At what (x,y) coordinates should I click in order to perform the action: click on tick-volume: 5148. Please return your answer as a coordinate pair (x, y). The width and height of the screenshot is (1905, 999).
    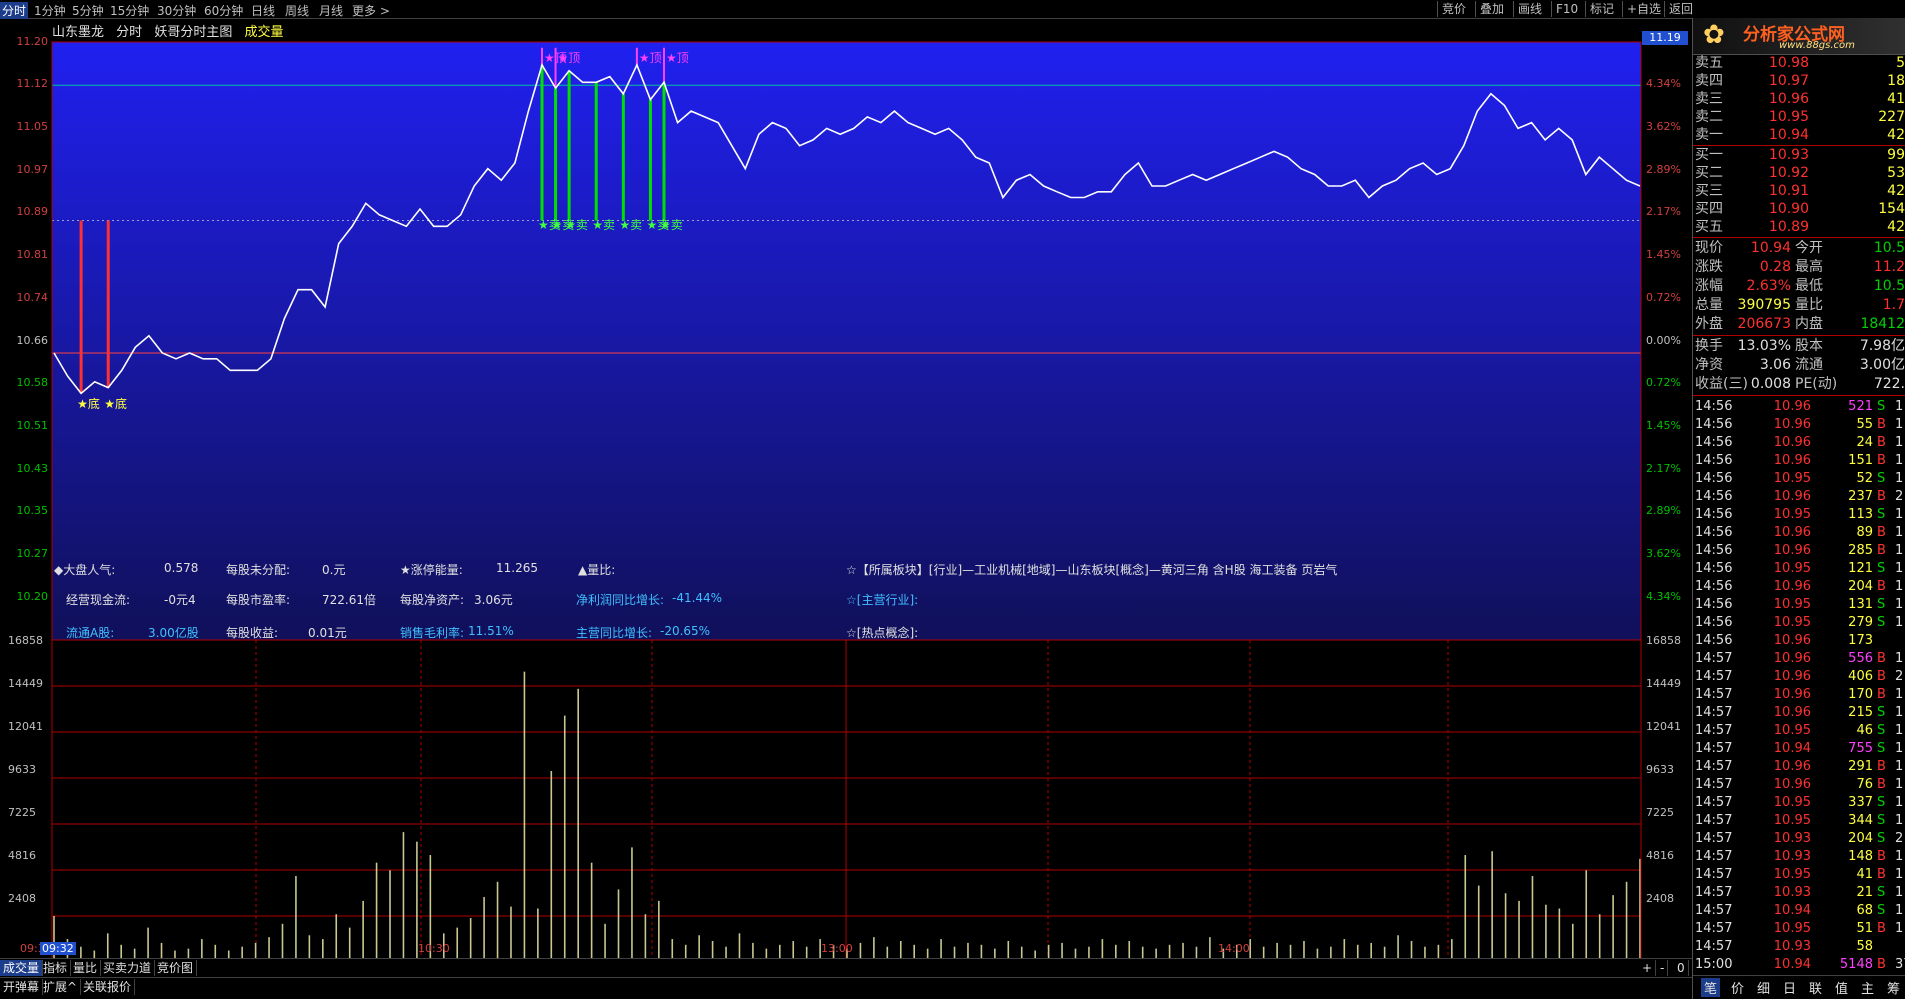
    Looking at the image, I should click on (1856, 964).